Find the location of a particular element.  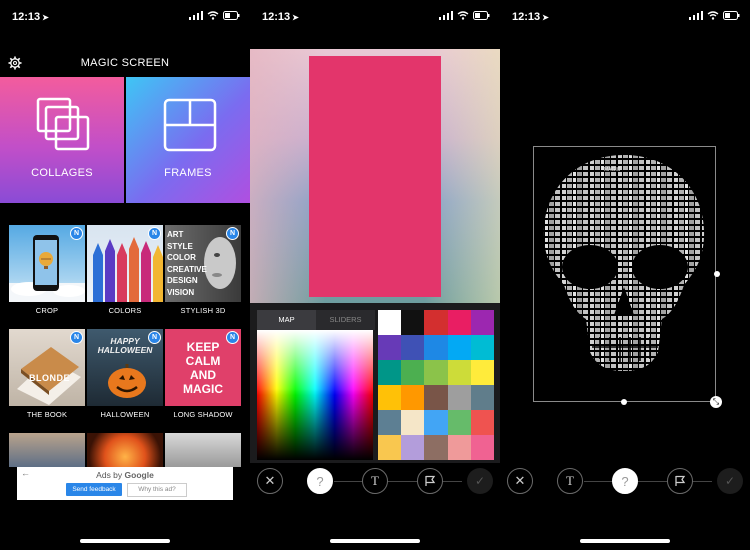

grid-item-sky is located at coordinates (47, 450).